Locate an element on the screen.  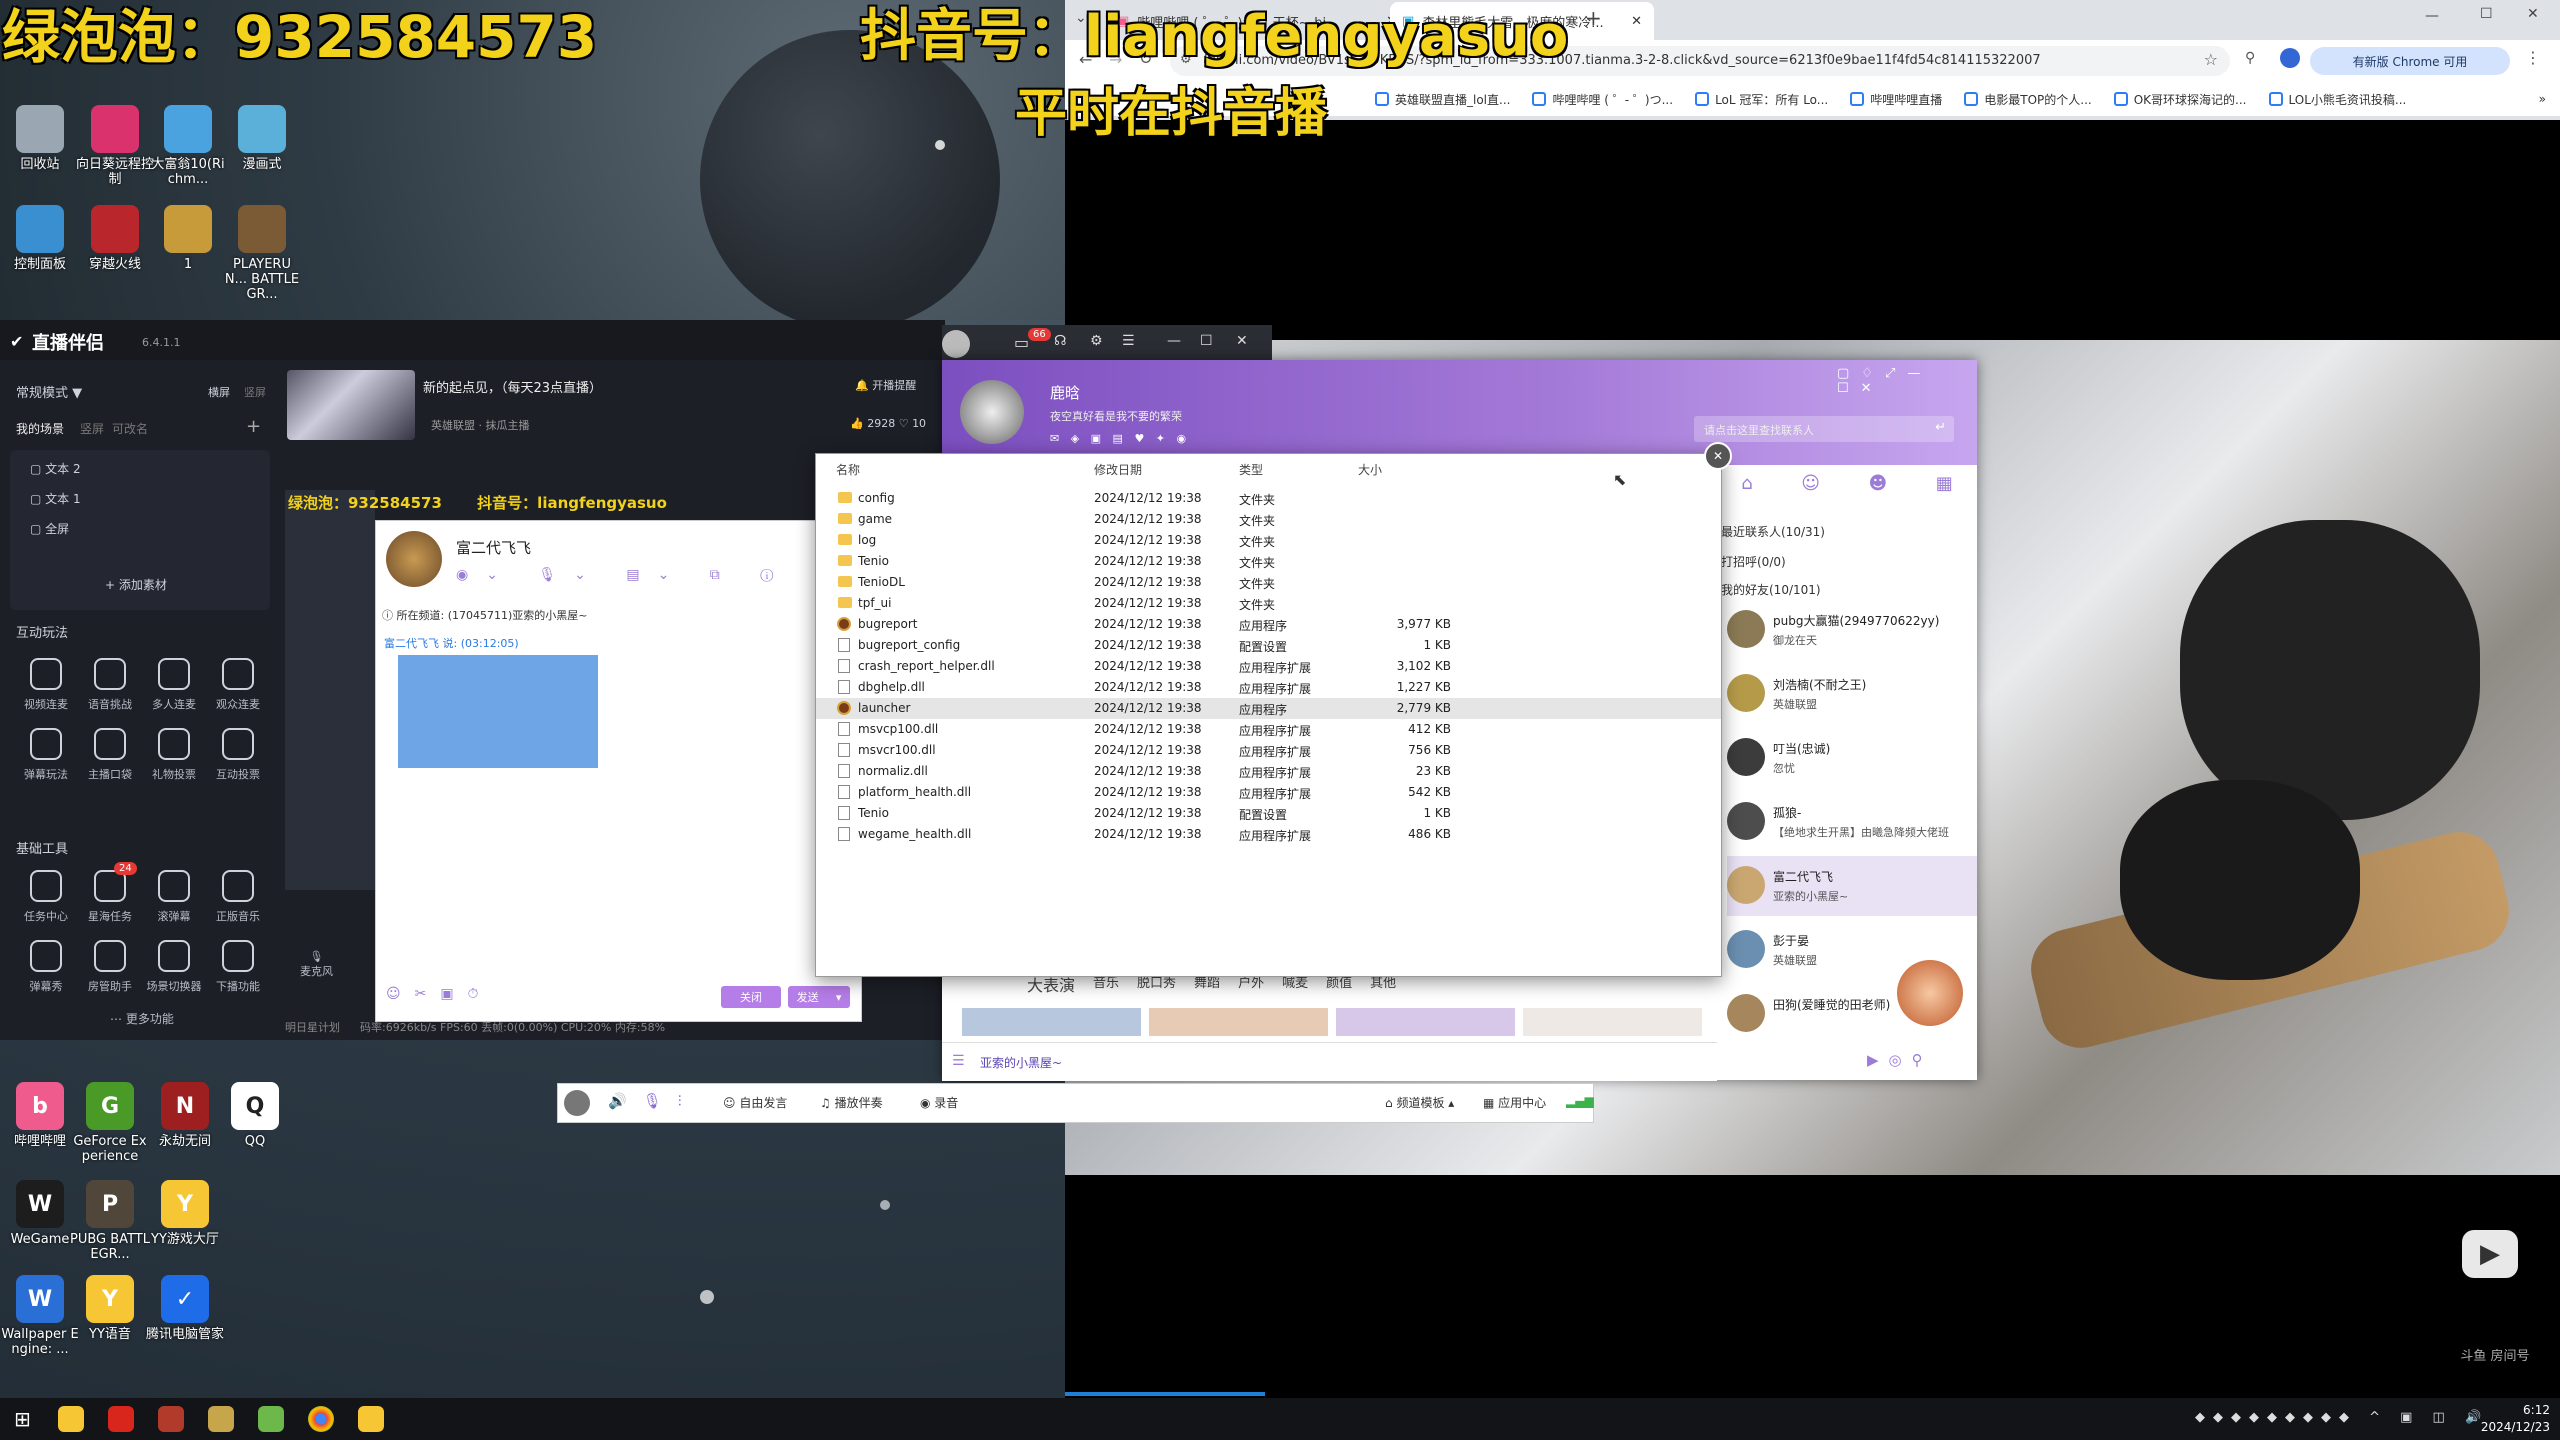
add-scene-icon: + is located at coordinates (253, 426).